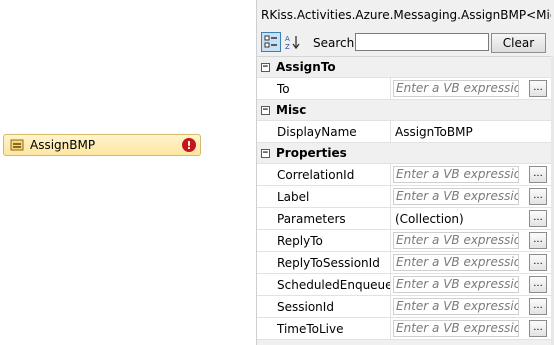 The image size is (554, 345). What do you see at coordinates (404, 153) in the screenshot?
I see `category-properties: − Properties` at bounding box center [404, 153].